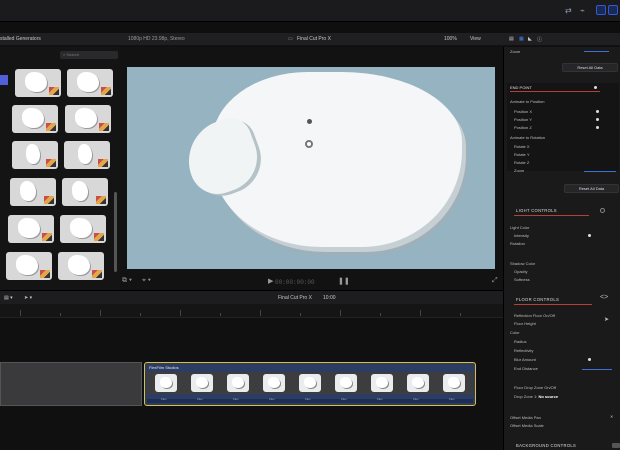 This screenshot has height=450, width=620. What do you see at coordinates (597, 119) in the screenshot?
I see `position-y-knob` at bounding box center [597, 119].